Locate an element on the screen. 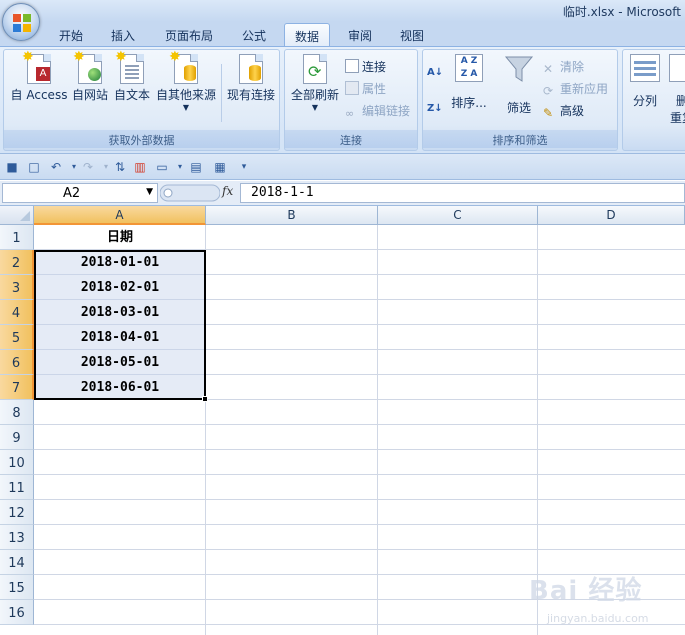  office-button is located at coordinates (21, 22).